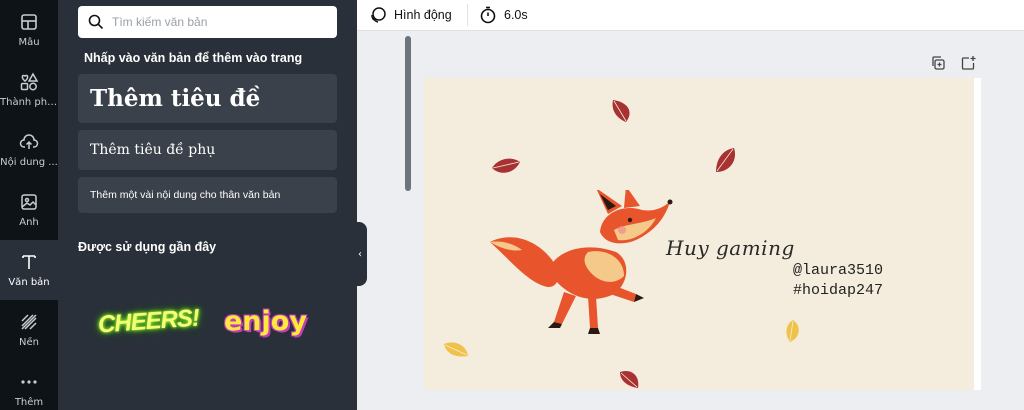  I want to click on canvas-edge, so click(977, 234).